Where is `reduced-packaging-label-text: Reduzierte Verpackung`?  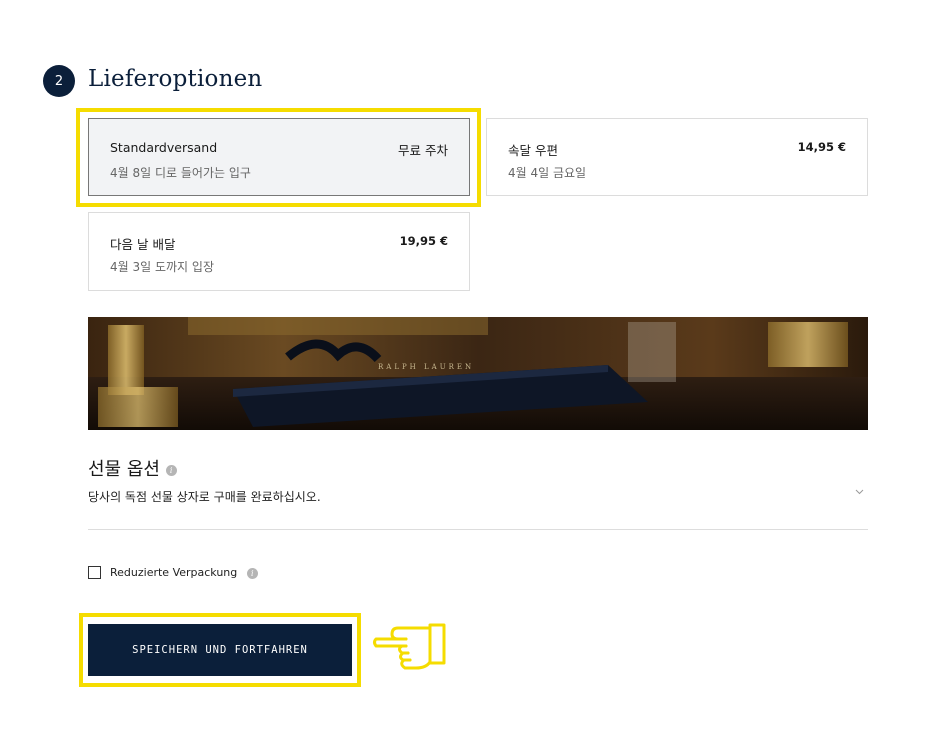
reduced-packaging-label-text: Reduzierte Verpackung is located at coordinates (174, 572).